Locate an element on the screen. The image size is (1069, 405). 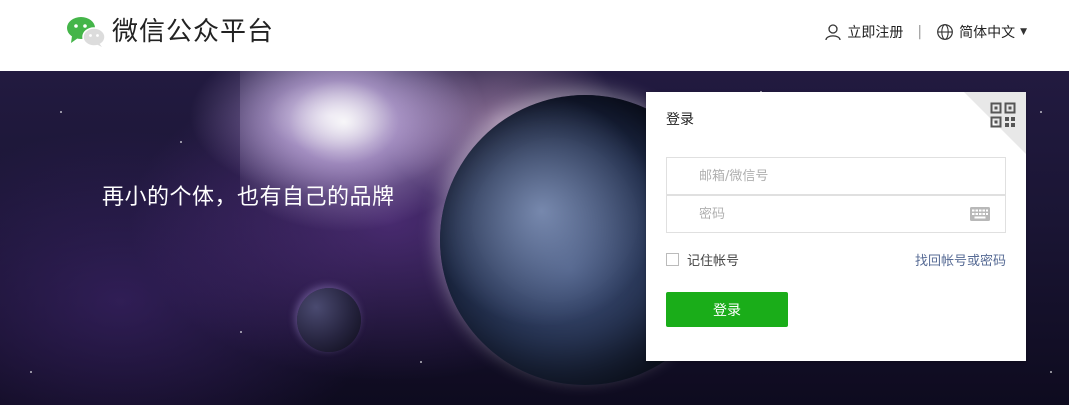
keyboard-icon is located at coordinates (980, 214).